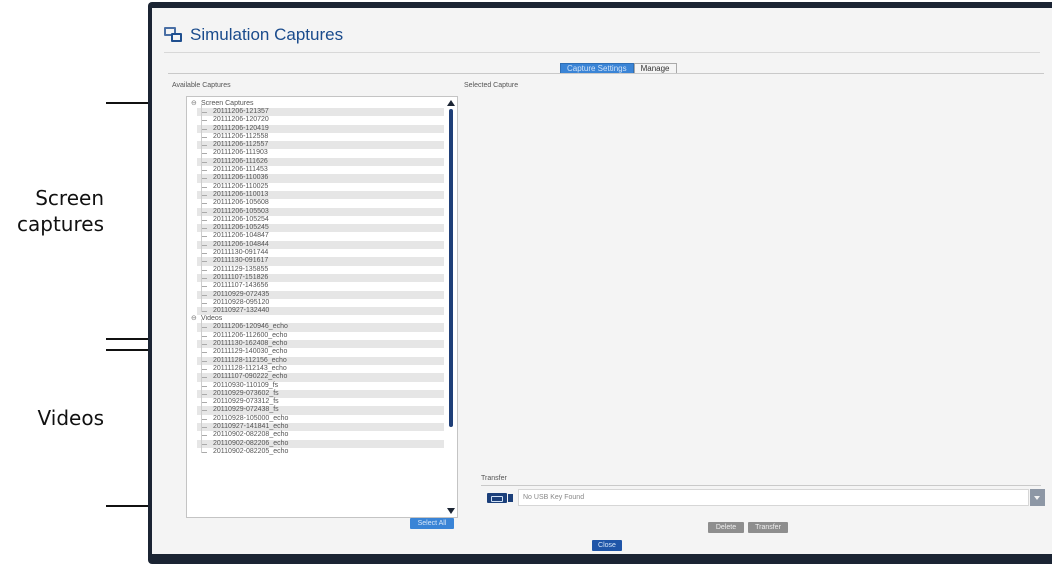 This screenshot has width=1052, height=564. What do you see at coordinates (129, 221) in the screenshot?
I see `bracket-screen-captures` at bounding box center [129, 221].